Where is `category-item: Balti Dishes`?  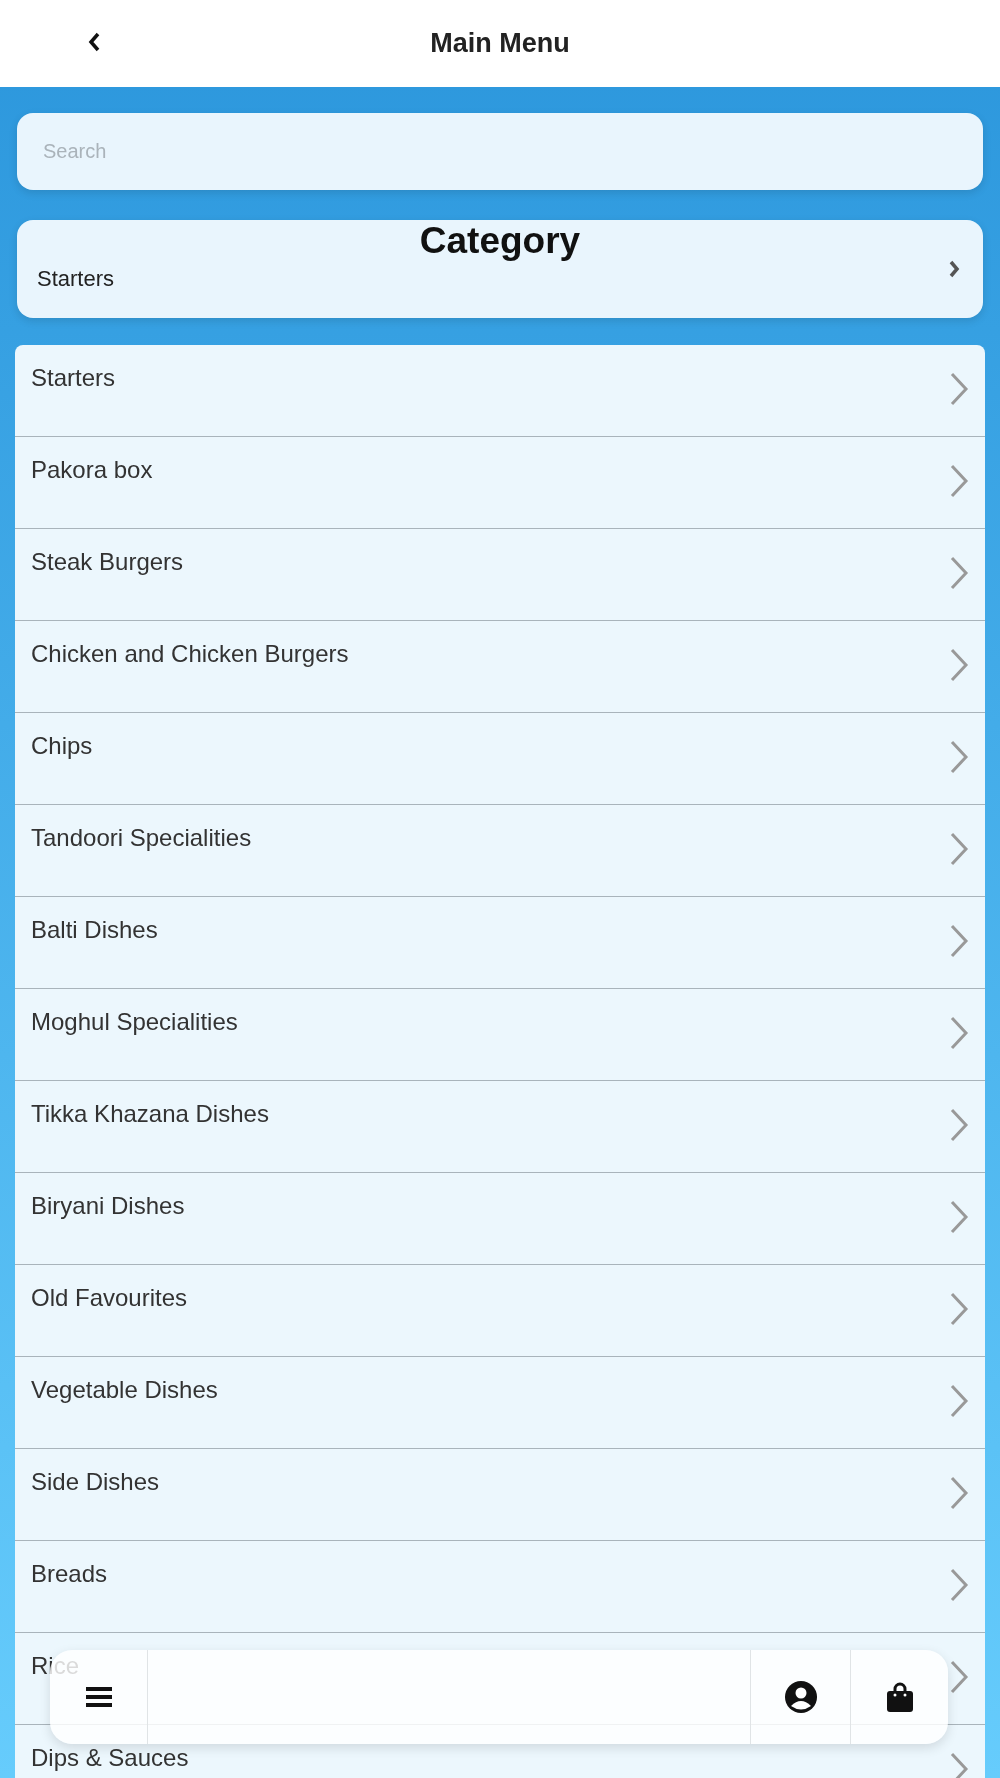 category-item: Balti Dishes is located at coordinates (500, 943).